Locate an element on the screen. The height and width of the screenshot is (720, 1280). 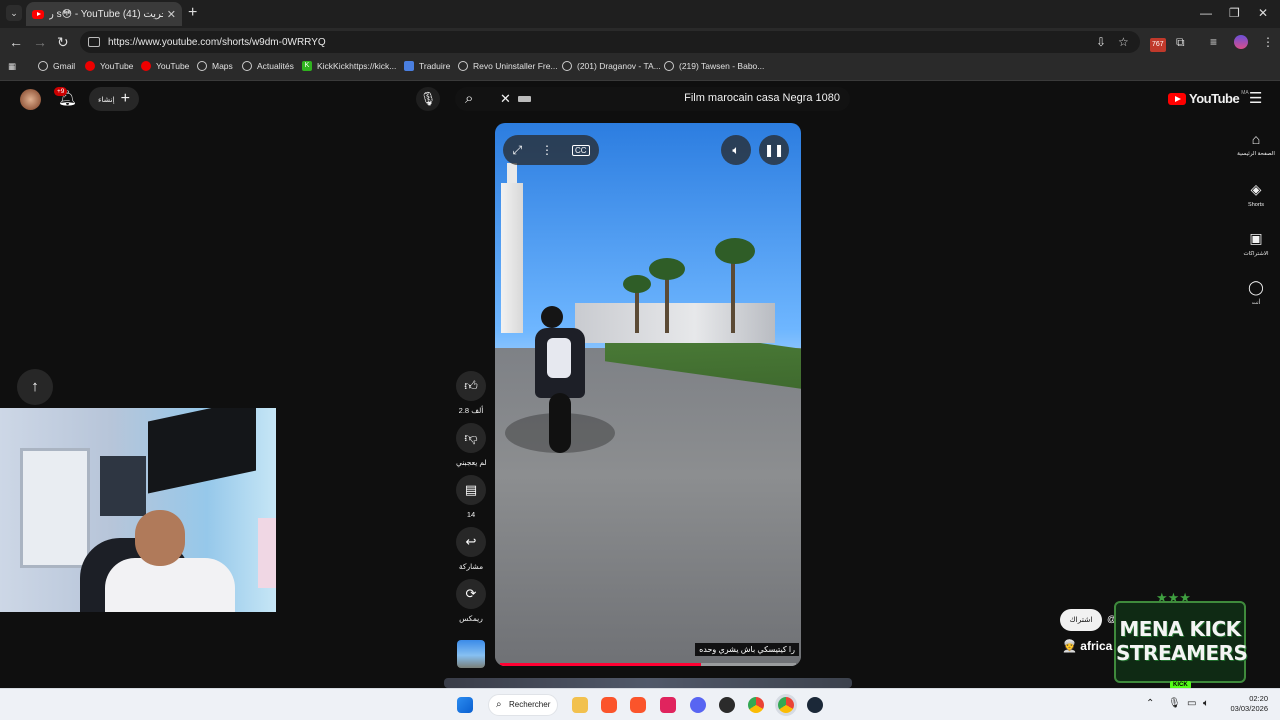
create-button: إنشاء + is located at coordinates (114, 99).